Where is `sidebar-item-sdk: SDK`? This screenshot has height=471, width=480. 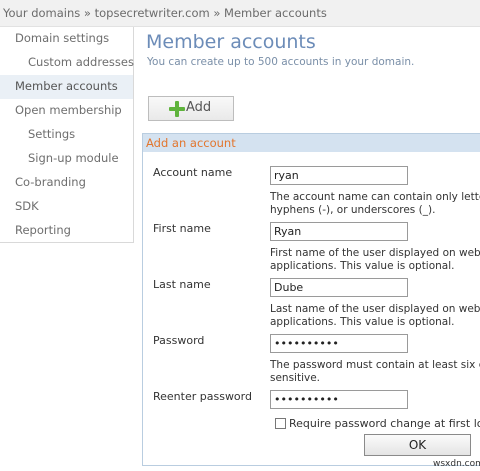 sidebar-item-sdk: SDK is located at coordinates (66, 207).